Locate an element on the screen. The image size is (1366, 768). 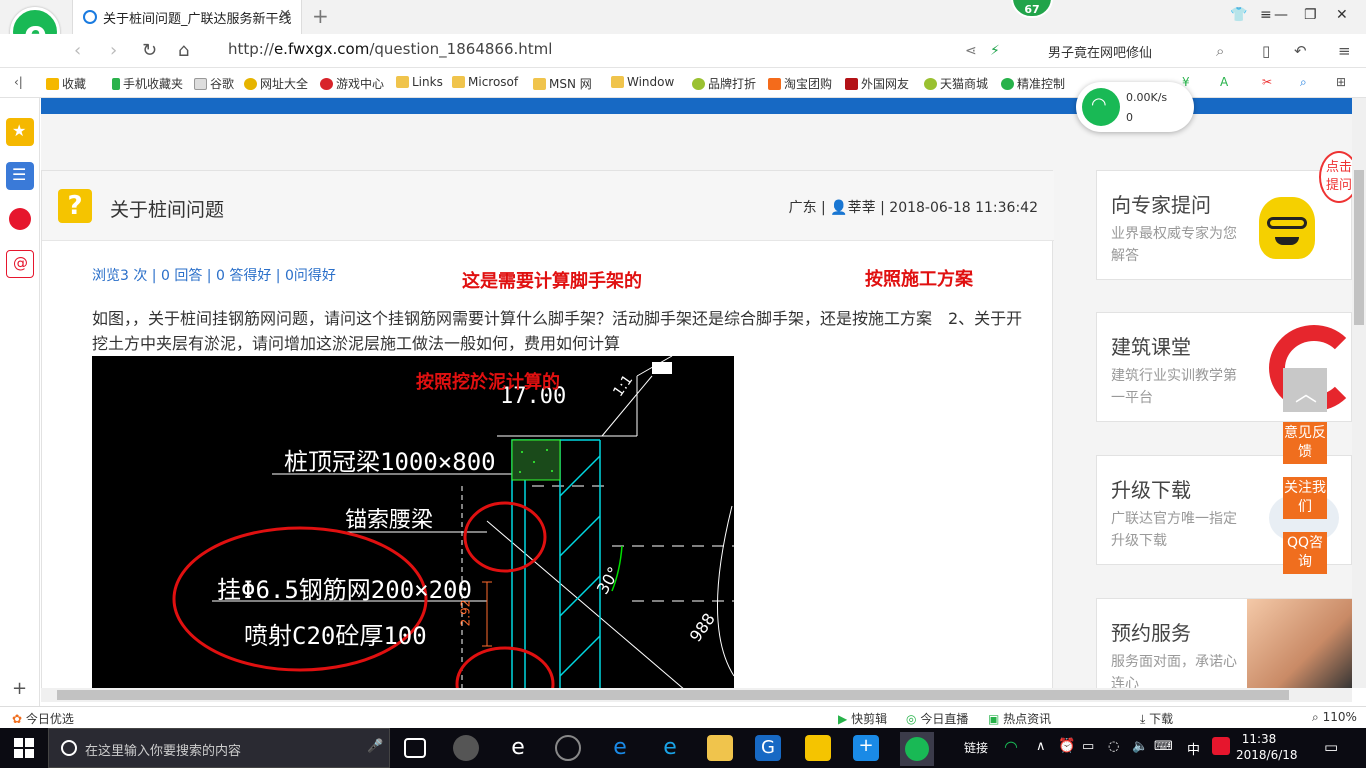
url-prefix: http:// is located at coordinates (251, 49).